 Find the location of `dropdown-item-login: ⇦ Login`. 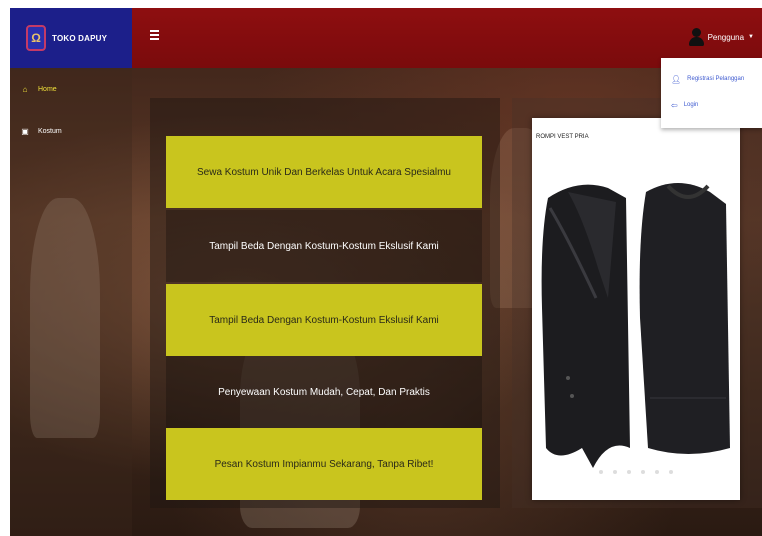

dropdown-item-login: ⇦ Login is located at coordinates (711, 105).